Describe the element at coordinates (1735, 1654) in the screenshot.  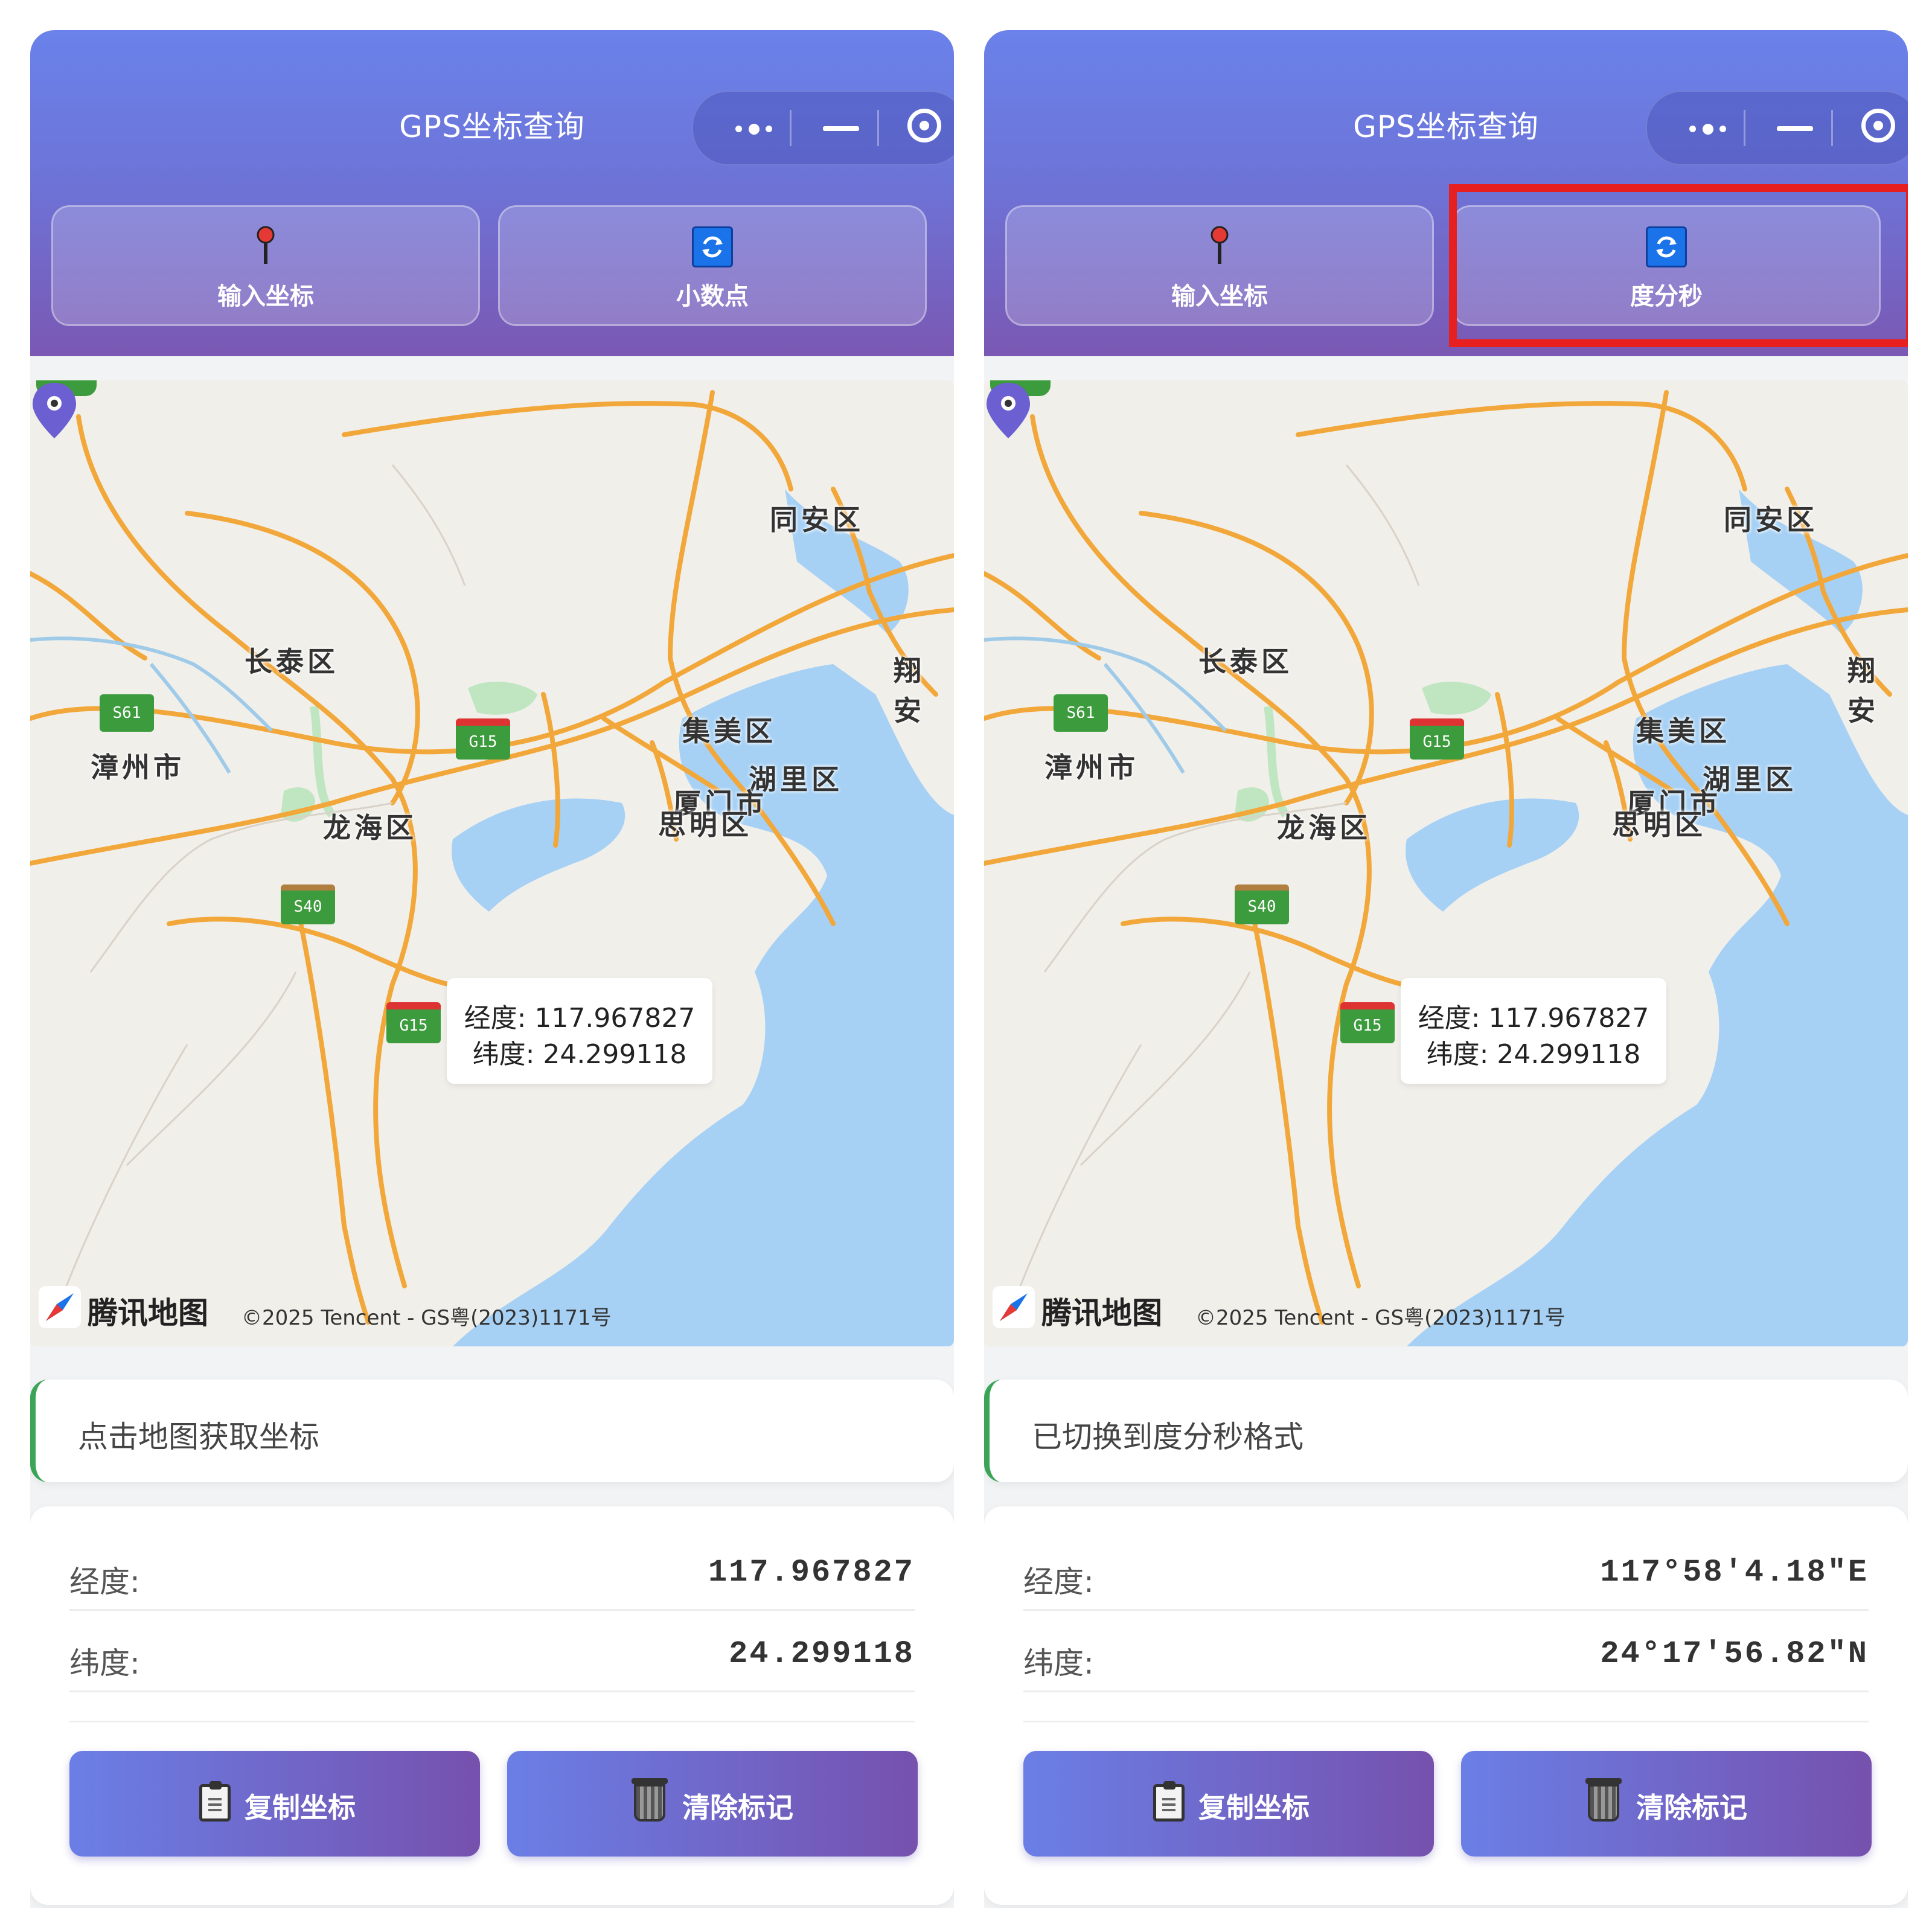
I see `latitude-value: 24°17'56.82"N` at that location.